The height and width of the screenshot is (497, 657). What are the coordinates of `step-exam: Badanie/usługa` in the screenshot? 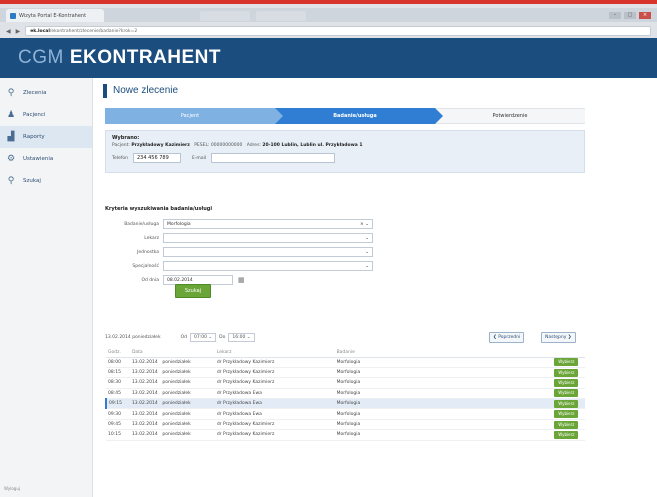 It's located at (355, 116).